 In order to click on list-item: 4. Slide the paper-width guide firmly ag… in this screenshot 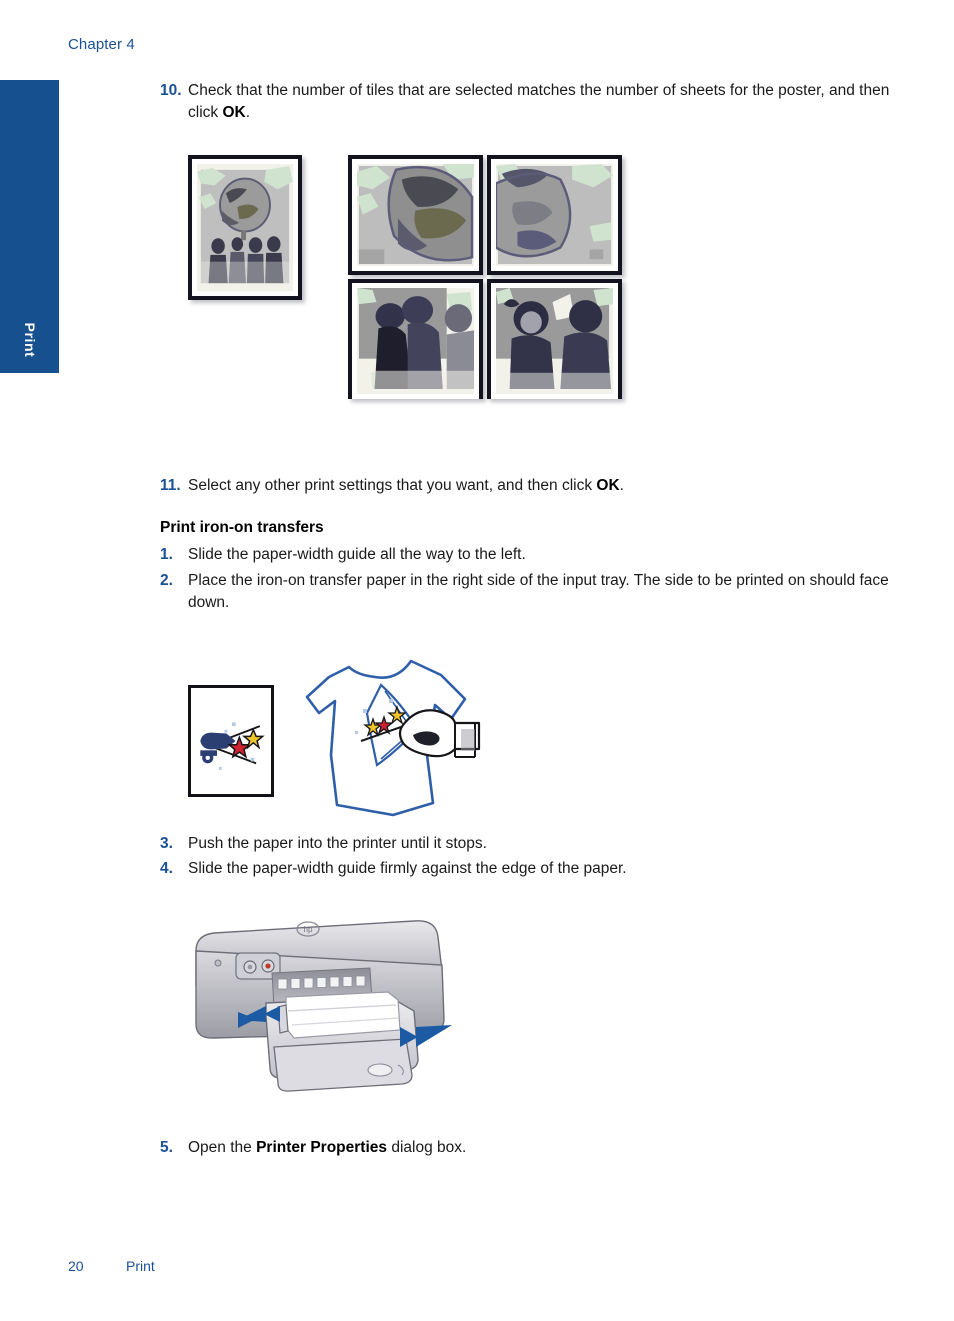, I will do `click(525, 869)`.